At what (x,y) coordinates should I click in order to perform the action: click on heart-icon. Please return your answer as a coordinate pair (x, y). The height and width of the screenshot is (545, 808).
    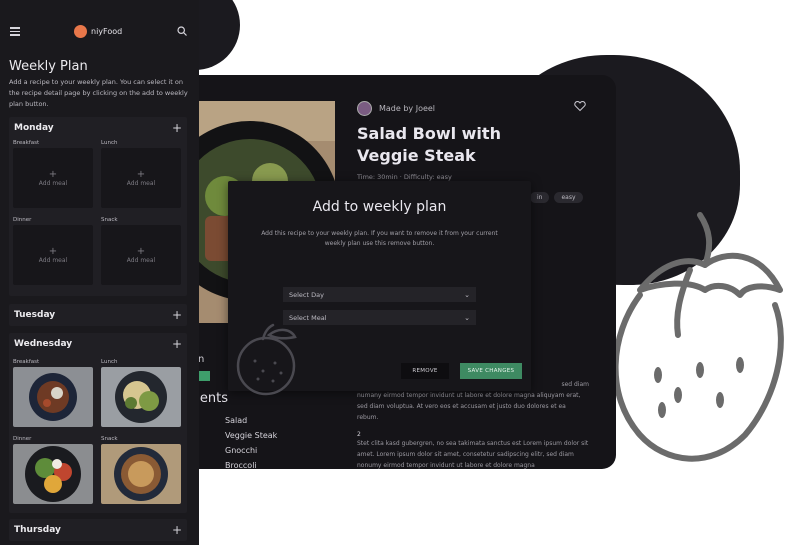
    Looking at the image, I should click on (580, 106).